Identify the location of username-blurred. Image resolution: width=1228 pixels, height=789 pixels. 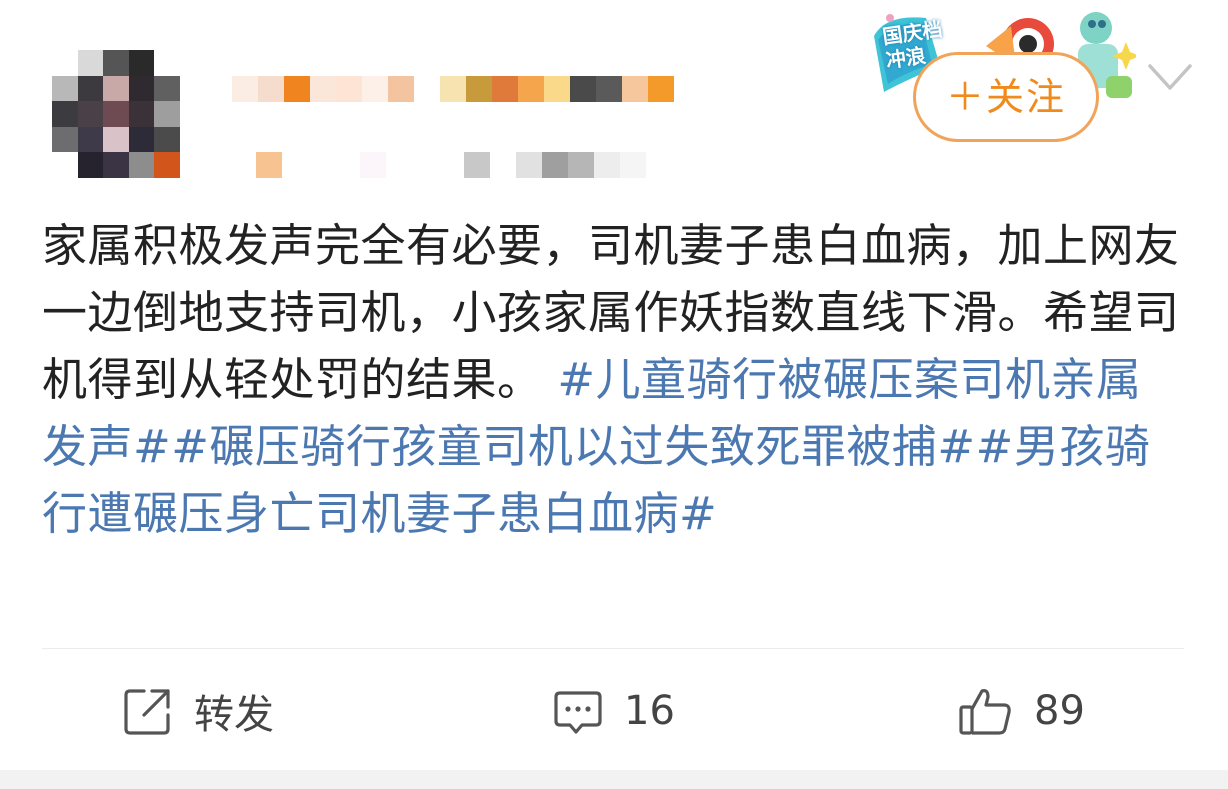
(453, 89).